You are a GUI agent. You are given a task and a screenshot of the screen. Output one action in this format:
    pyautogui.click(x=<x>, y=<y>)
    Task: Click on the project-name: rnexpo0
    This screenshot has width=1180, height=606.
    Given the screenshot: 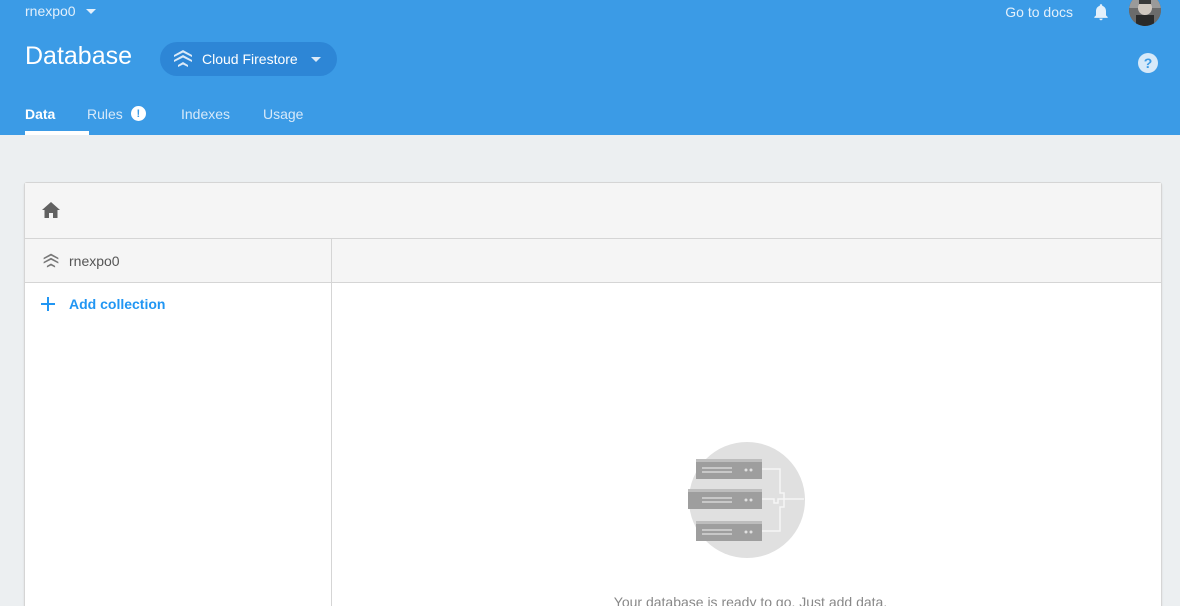 What is the action you would take?
    pyautogui.click(x=50, y=11)
    